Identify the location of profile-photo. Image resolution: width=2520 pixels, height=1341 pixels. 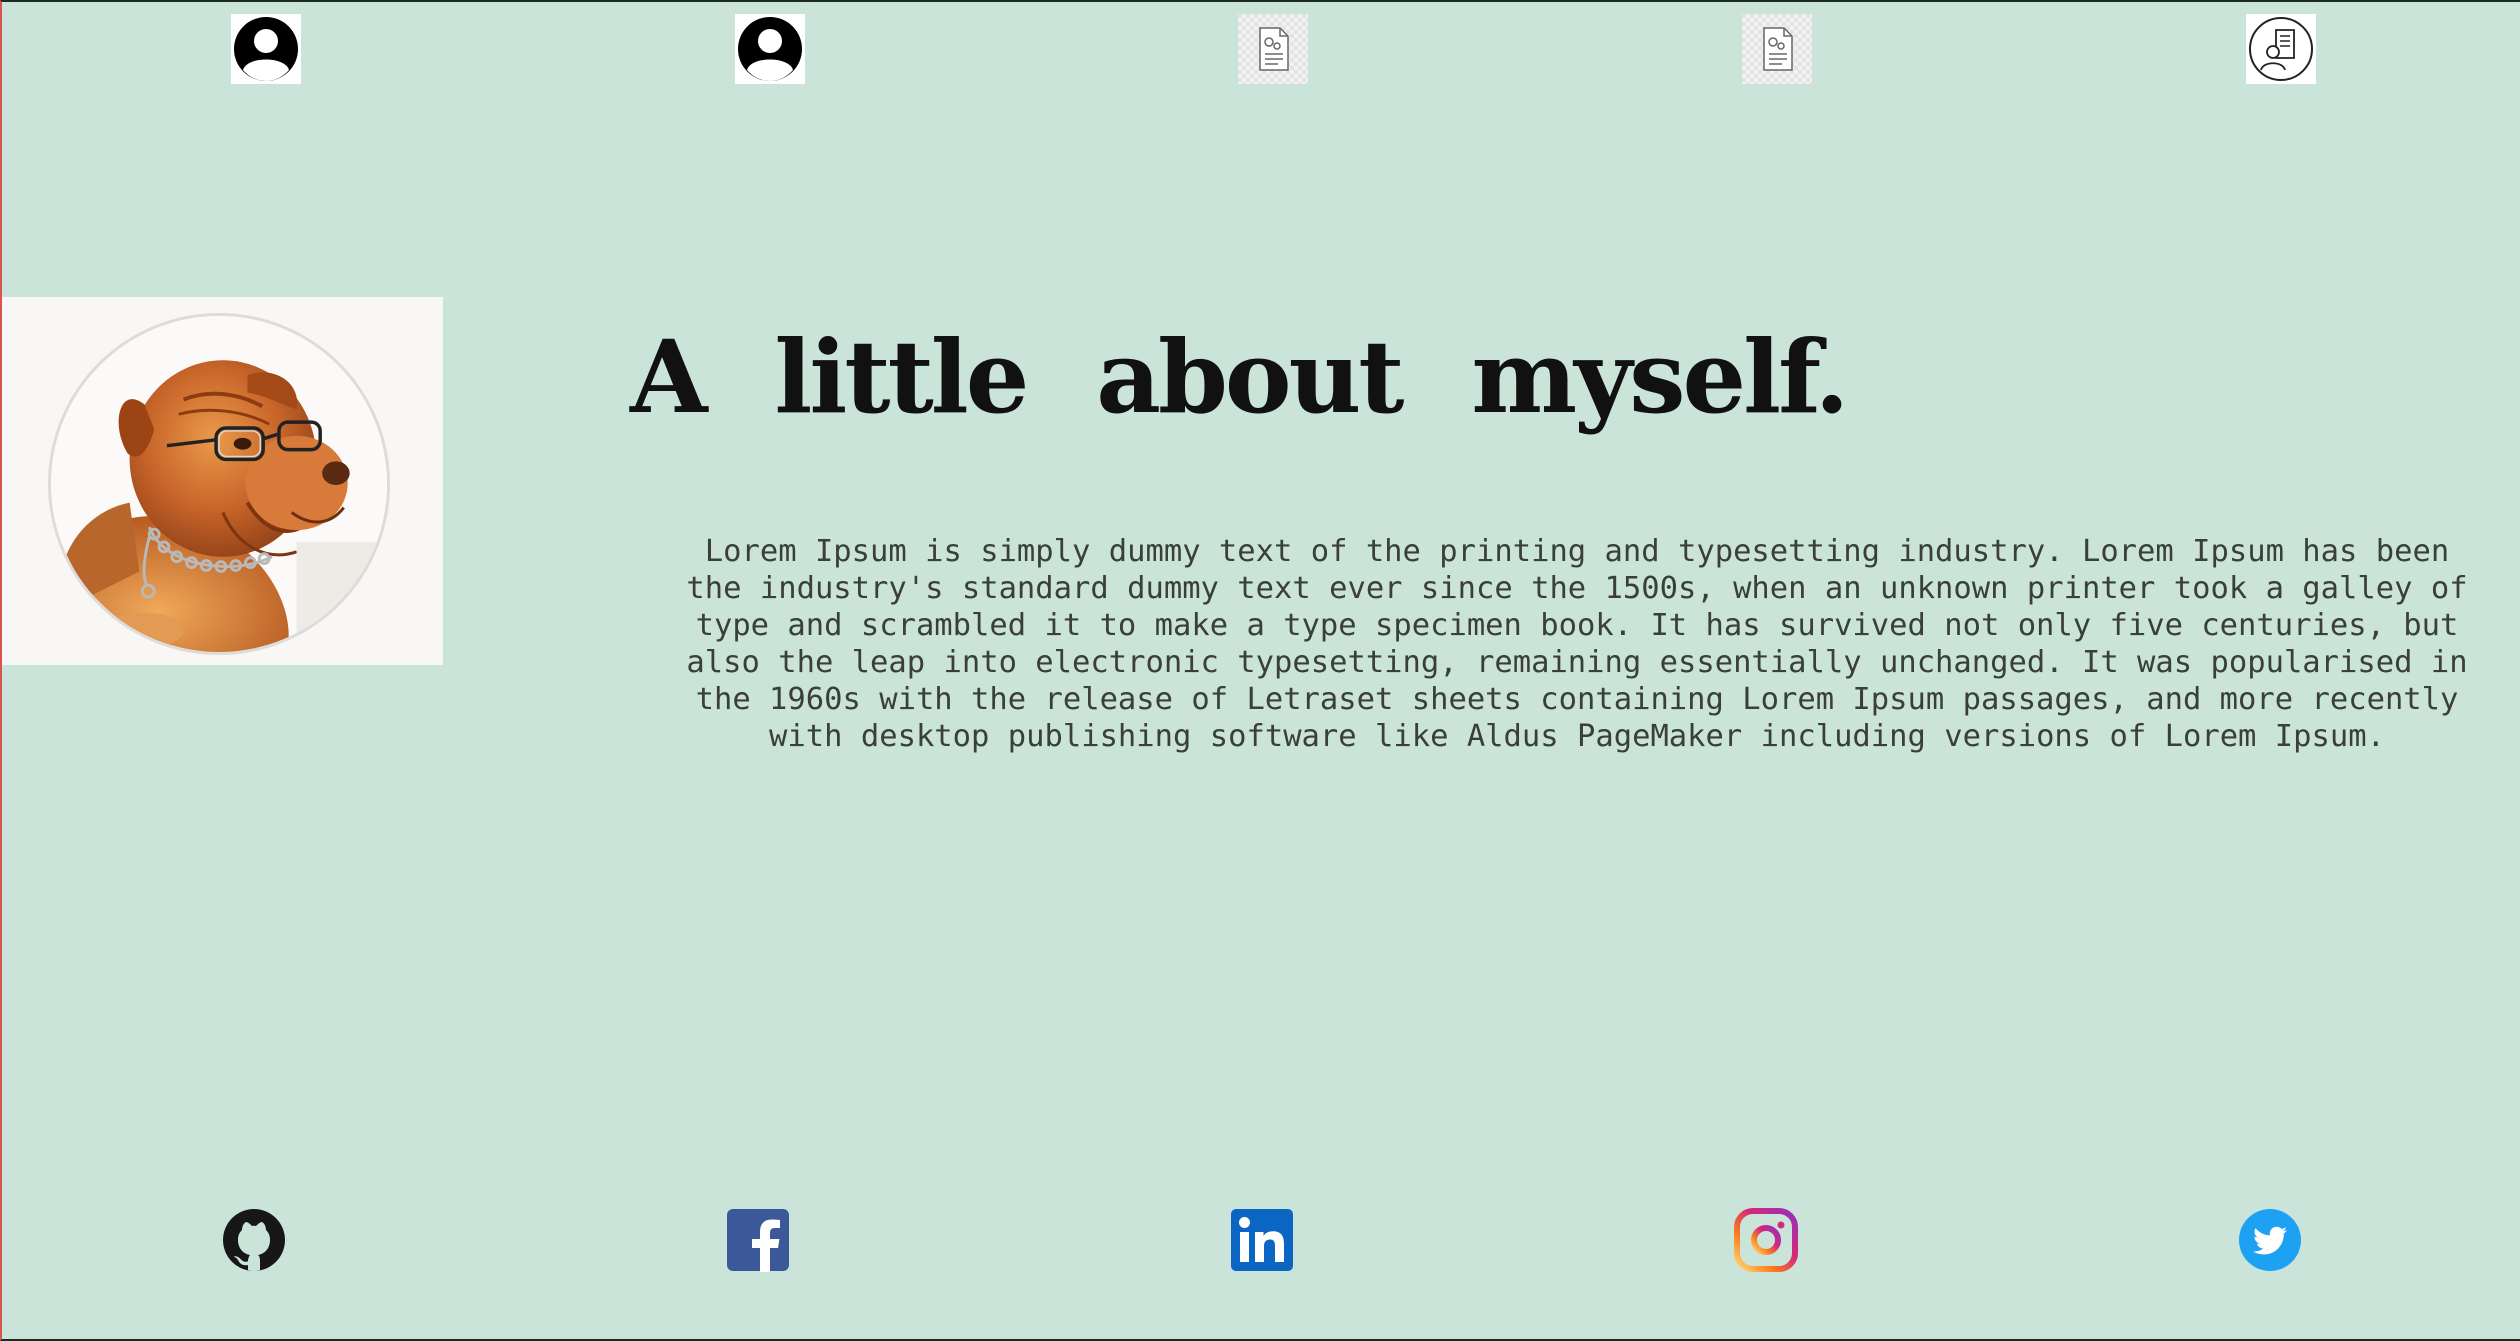
(219, 484).